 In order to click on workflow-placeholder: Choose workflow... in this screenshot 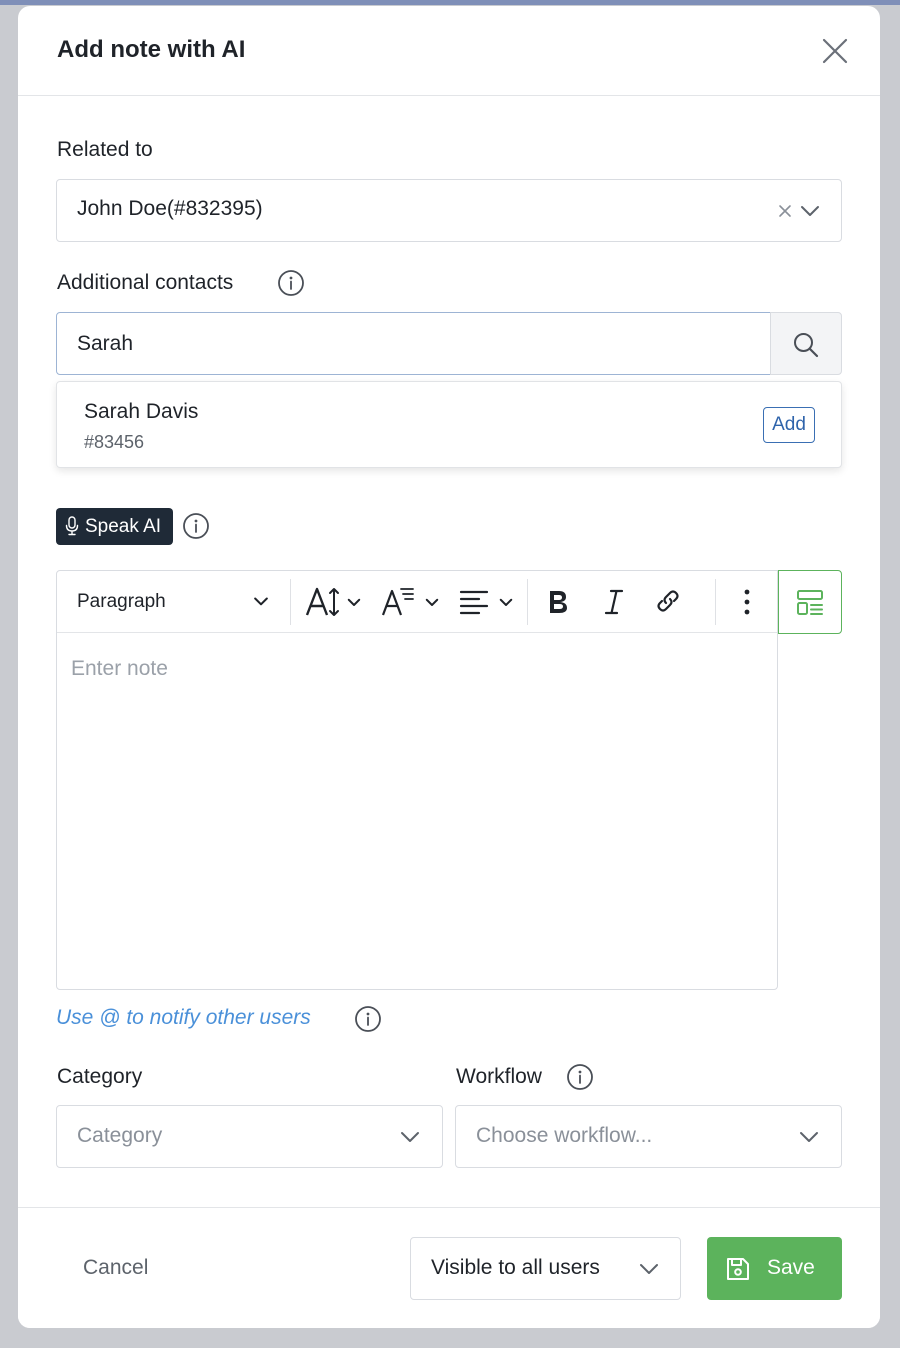, I will do `click(564, 1135)`.